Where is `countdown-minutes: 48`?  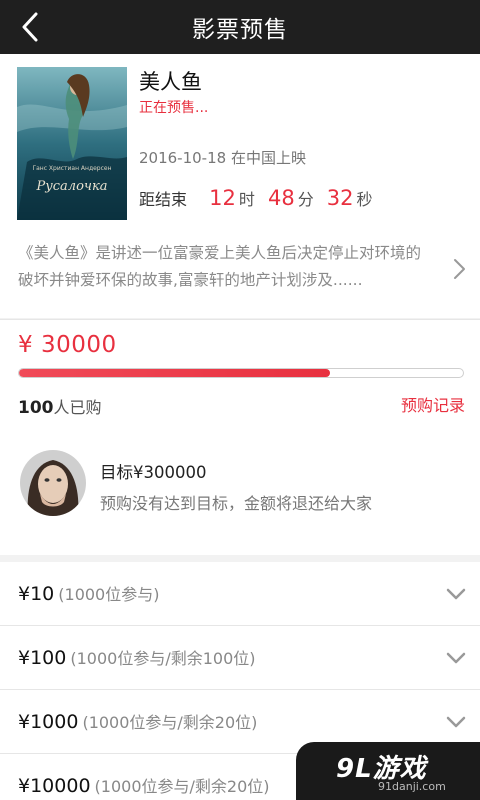
countdown-minutes: 48 is located at coordinates (281, 198).